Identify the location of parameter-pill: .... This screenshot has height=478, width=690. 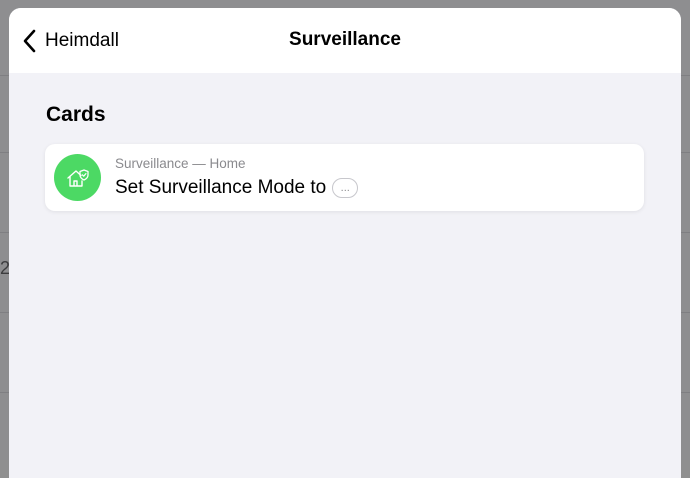
(345, 188).